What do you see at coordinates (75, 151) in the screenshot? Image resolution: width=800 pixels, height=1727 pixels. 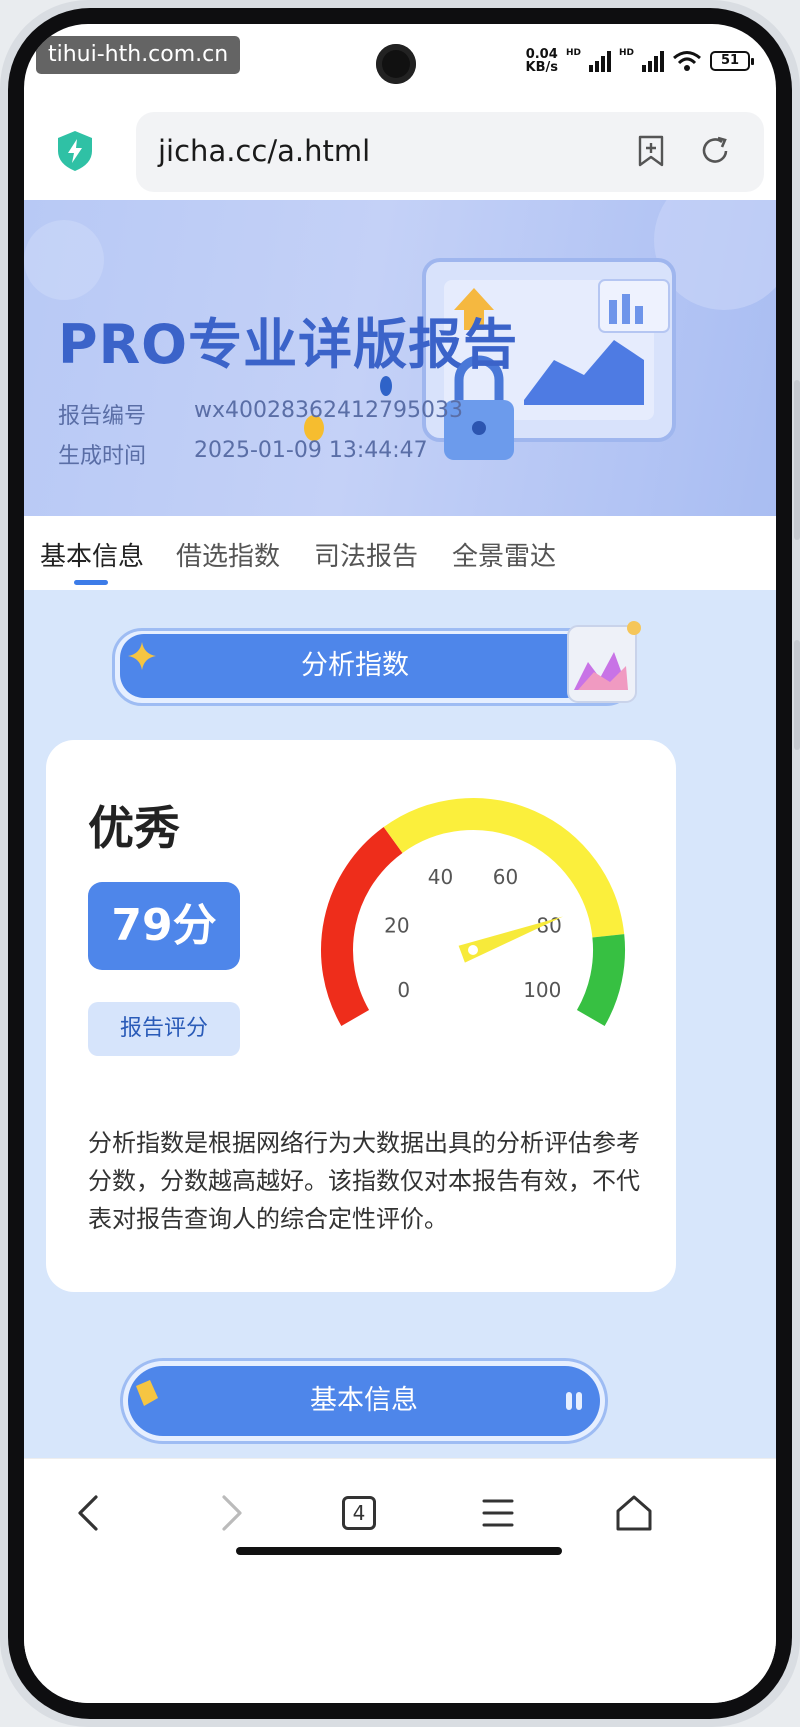 I see `shield-icon` at bounding box center [75, 151].